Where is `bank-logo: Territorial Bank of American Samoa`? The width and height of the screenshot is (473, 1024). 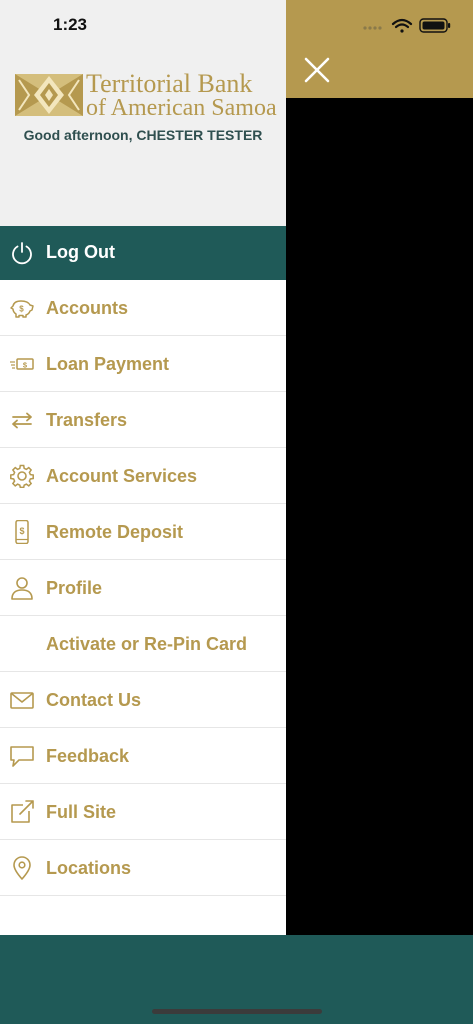 bank-logo: Territorial Bank of American Samoa is located at coordinates (144, 96).